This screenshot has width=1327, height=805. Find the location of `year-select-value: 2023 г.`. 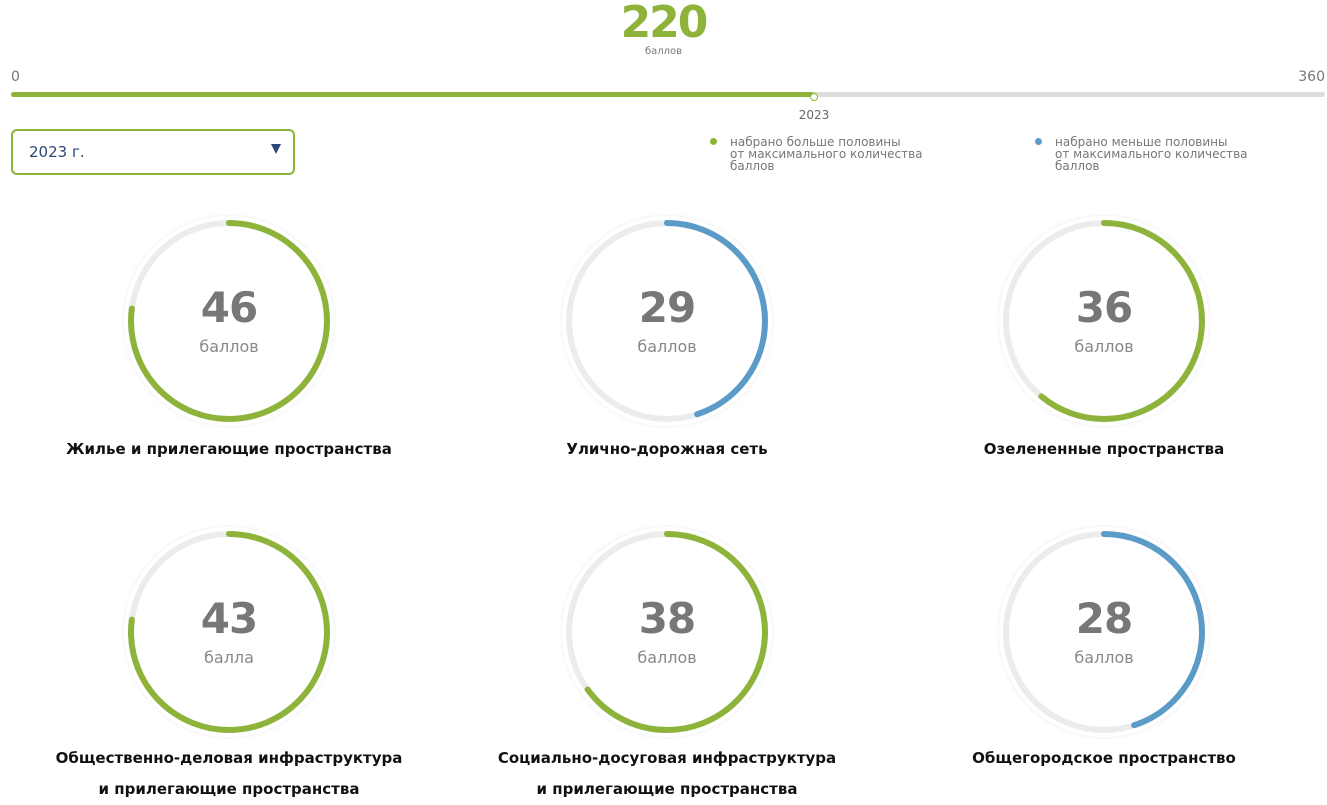

year-select-value: 2023 г. is located at coordinates (57, 152).